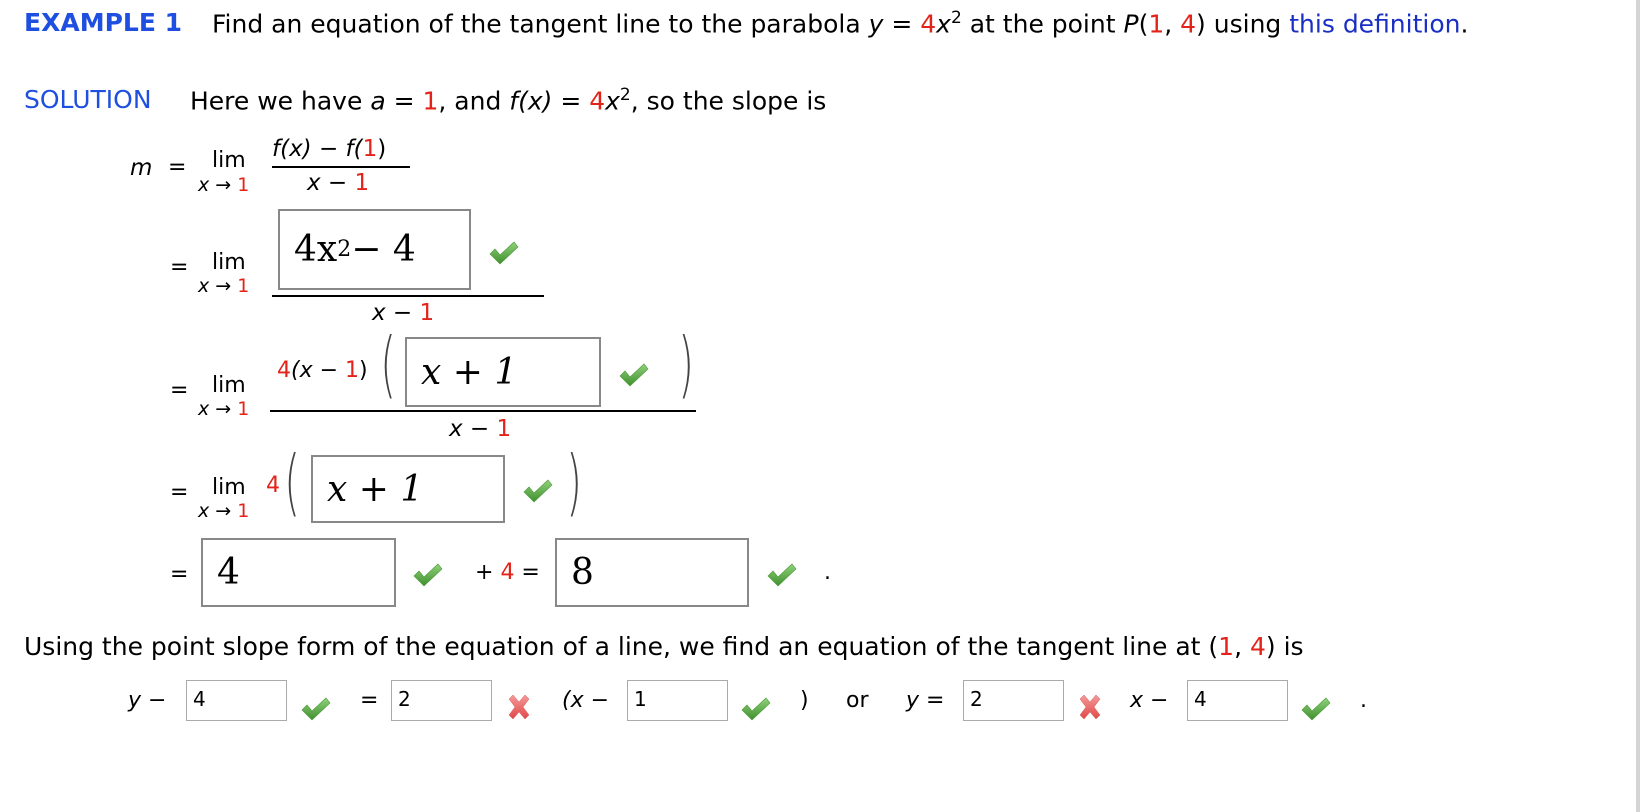  What do you see at coordinates (531, 101) in the screenshot?
I see `function-f: f(x)` at bounding box center [531, 101].